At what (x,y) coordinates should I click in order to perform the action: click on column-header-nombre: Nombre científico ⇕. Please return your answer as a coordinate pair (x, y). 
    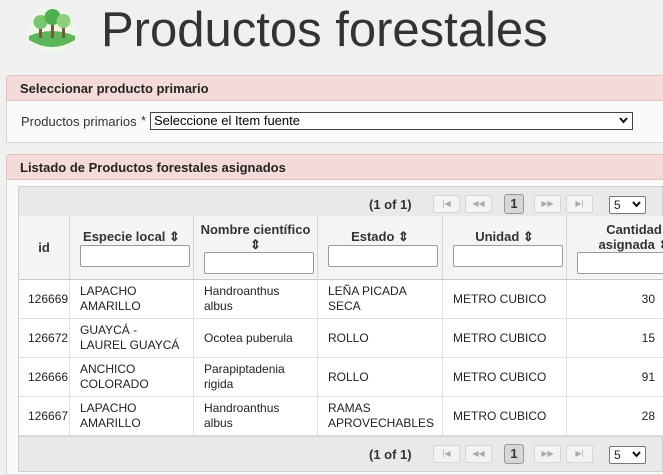
    Looking at the image, I should click on (256, 248).